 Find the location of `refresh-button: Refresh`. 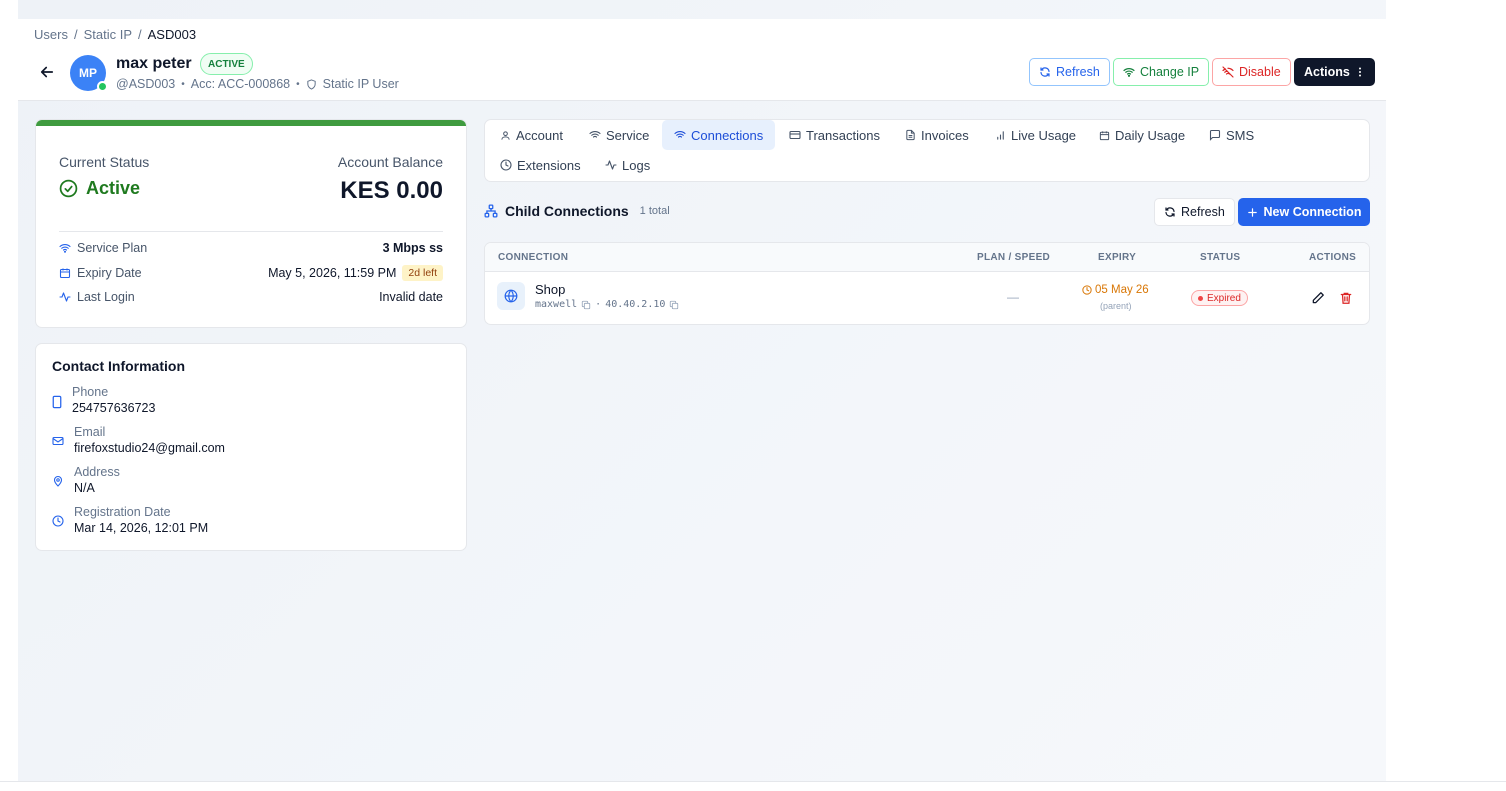

refresh-button: Refresh is located at coordinates (1069, 72).